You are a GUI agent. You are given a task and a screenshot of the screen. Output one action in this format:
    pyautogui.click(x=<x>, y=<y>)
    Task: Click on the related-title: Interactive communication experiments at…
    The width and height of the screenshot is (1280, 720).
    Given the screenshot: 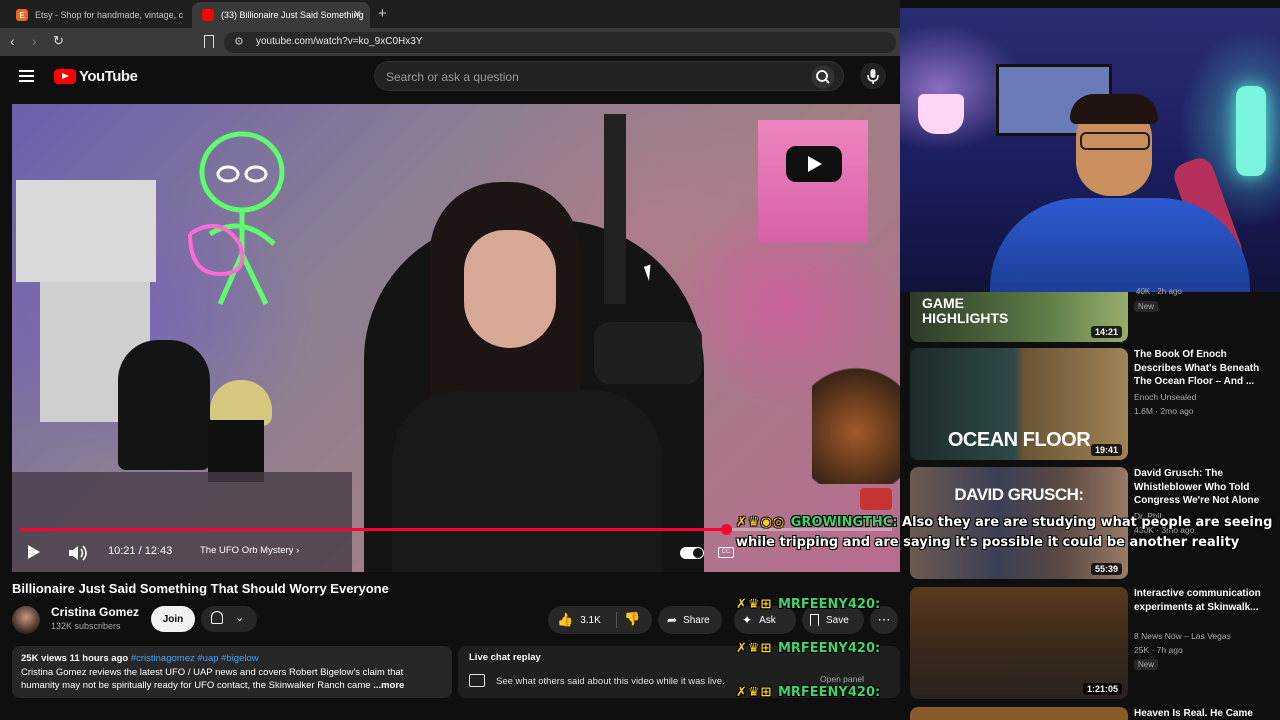 What is the action you would take?
    pyautogui.click(x=1205, y=600)
    